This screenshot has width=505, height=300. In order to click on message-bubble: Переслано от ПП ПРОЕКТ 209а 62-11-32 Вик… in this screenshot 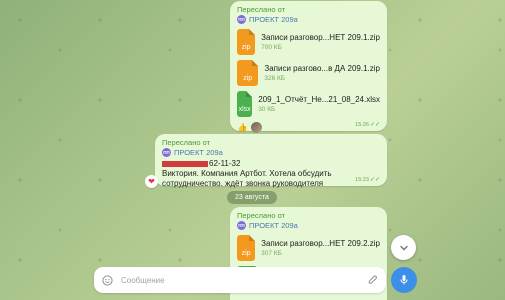, I will do `click(271, 161)`.